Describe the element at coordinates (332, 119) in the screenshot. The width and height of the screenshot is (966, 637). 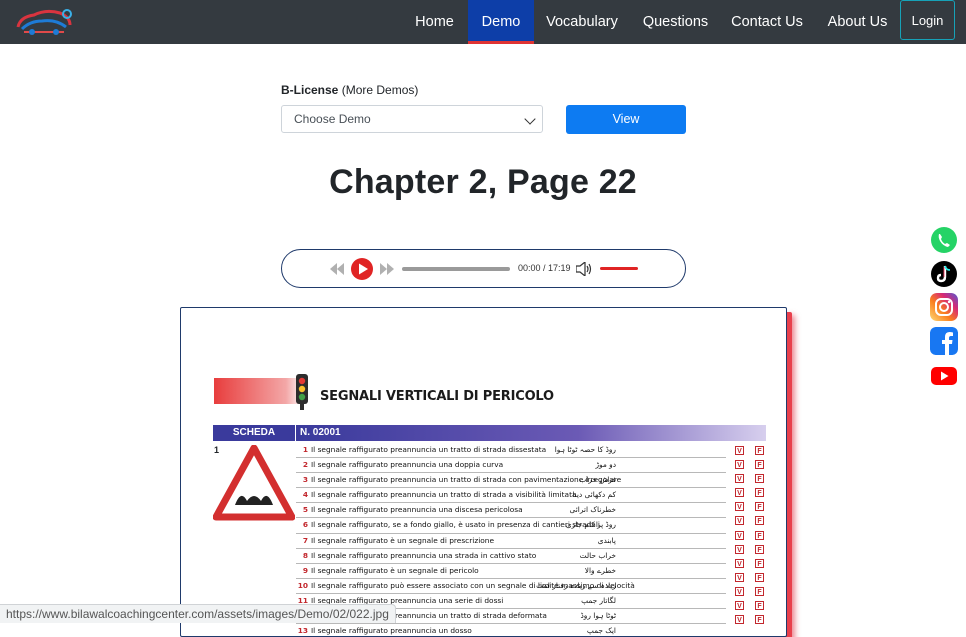
I see `demo-select-value: Choose Demo` at that location.